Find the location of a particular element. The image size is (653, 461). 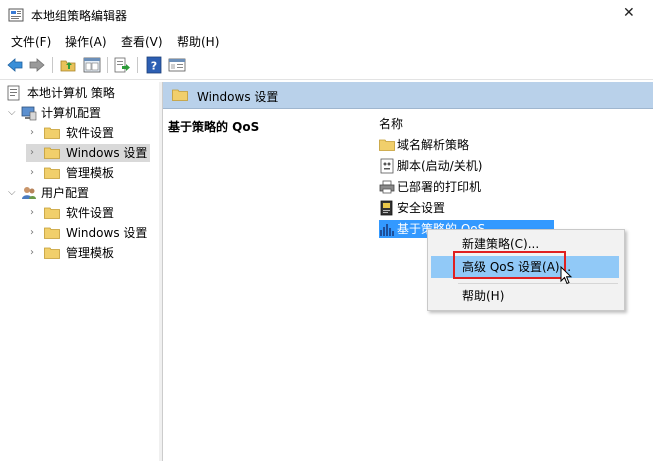

forward-arrow-icon is located at coordinates (37, 65).